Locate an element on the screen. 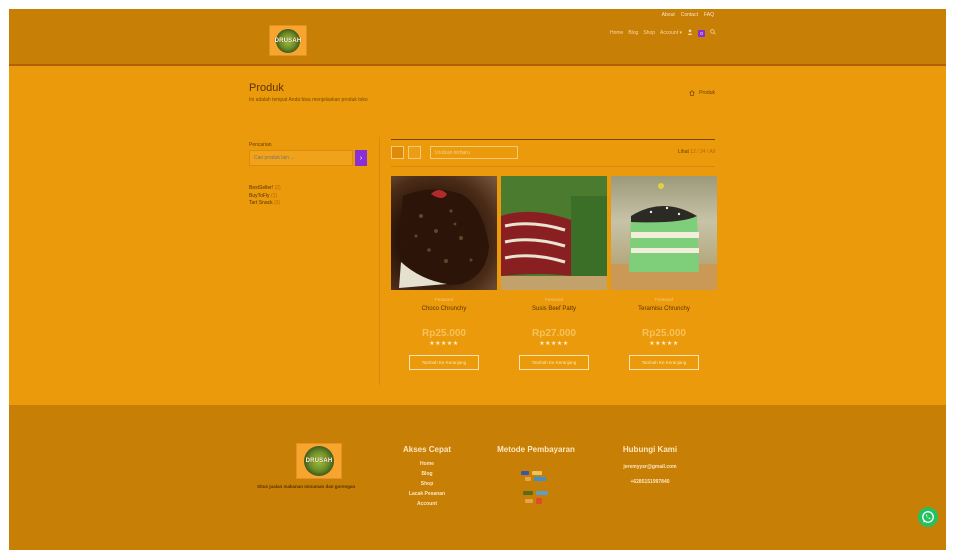 The height and width of the screenshot is (550, 955). nav-account: Account ▾ is located at coordinates (671, 33).